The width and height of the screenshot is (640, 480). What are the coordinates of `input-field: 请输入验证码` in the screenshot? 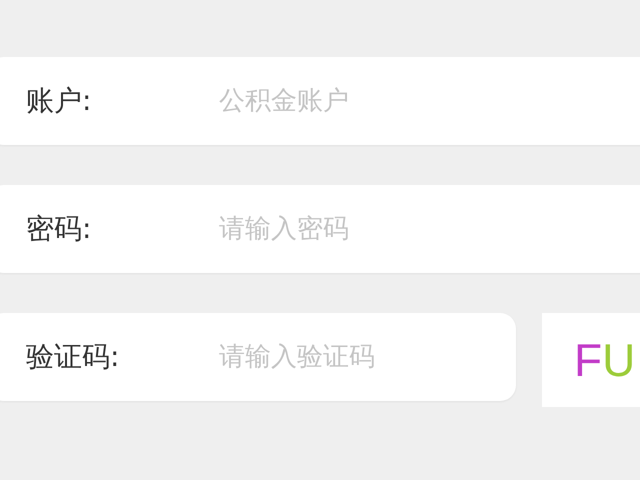 It's located at (366, 357).